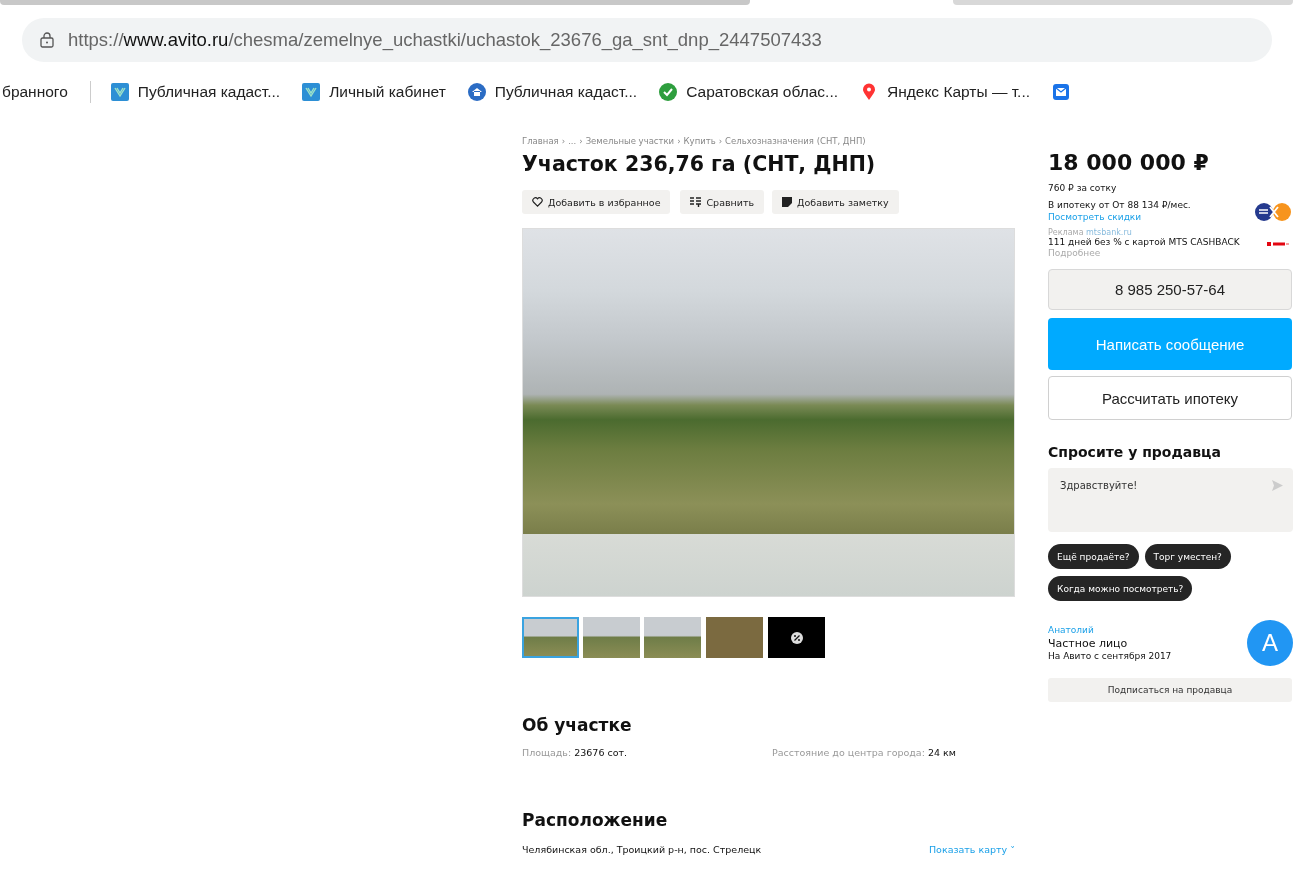 Image resolution: width=1293 pixels, height=876 pixels. Describe the element at coordinates (787, 202) in the screenshot. I see `note-icon` at that location.